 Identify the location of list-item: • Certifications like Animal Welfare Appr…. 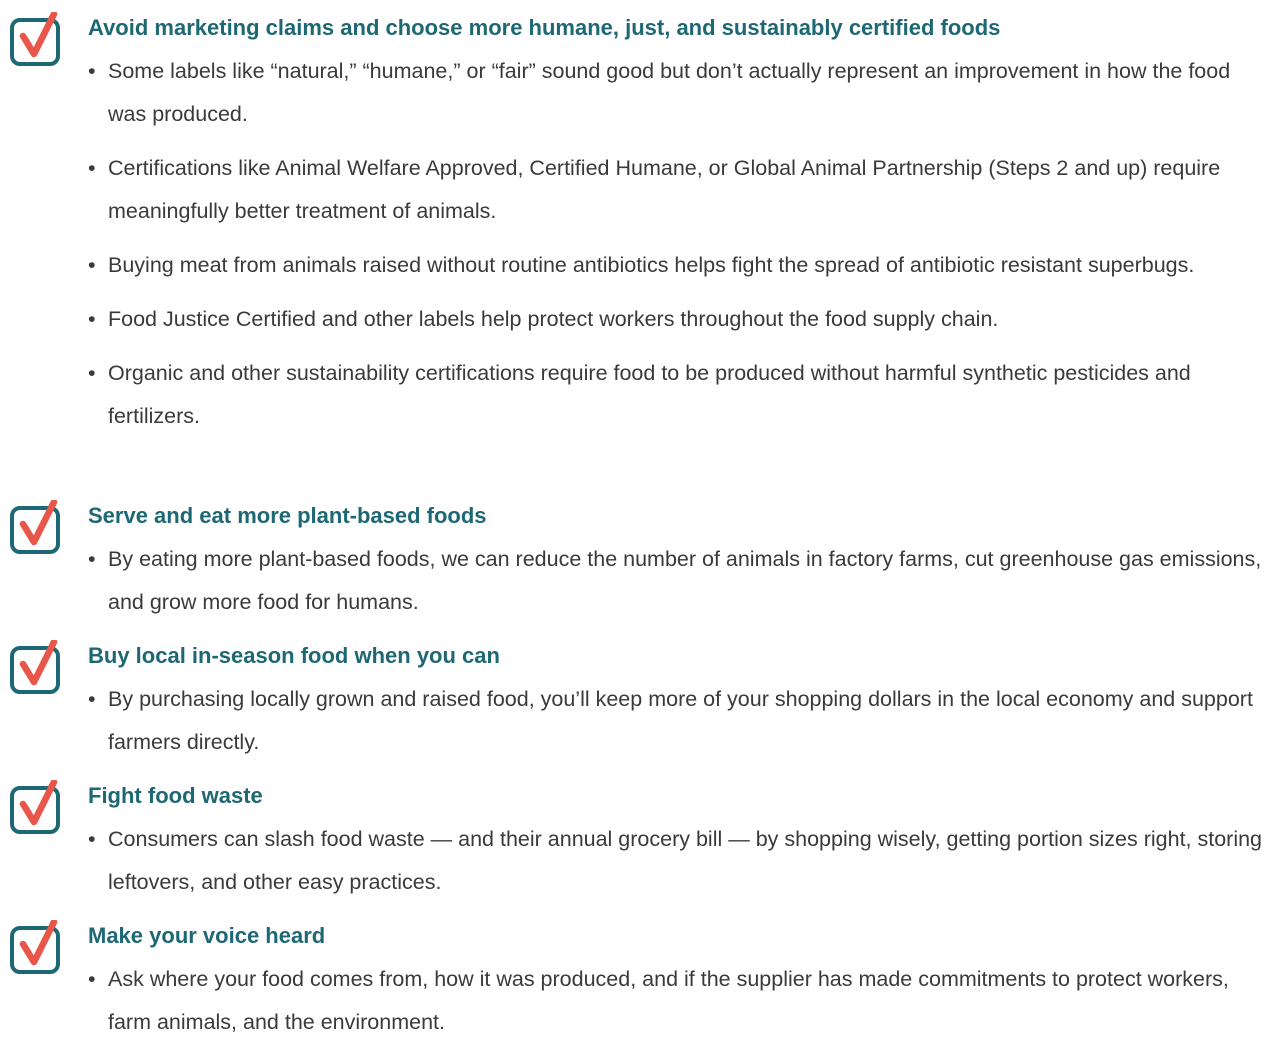
(675, 190).